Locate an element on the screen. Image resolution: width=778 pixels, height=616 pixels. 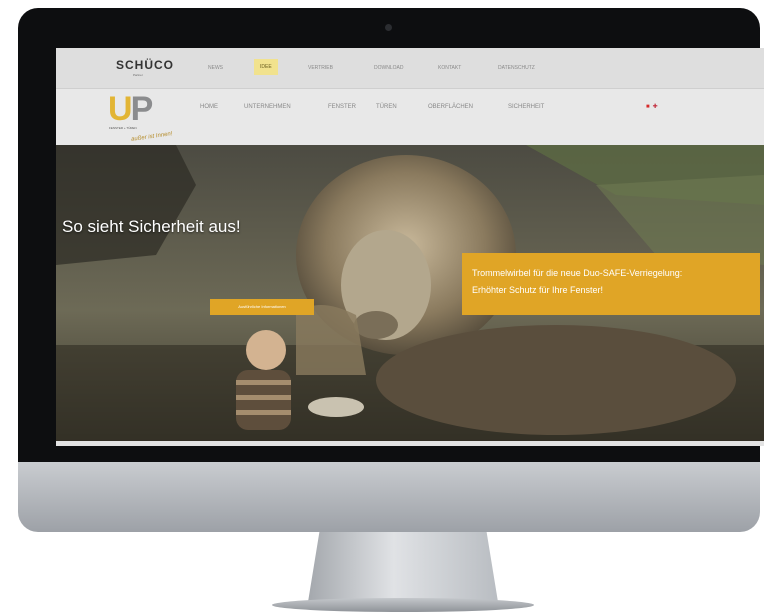
top-nav-kontakt: Kontakt is located at coordinates (449, 68).